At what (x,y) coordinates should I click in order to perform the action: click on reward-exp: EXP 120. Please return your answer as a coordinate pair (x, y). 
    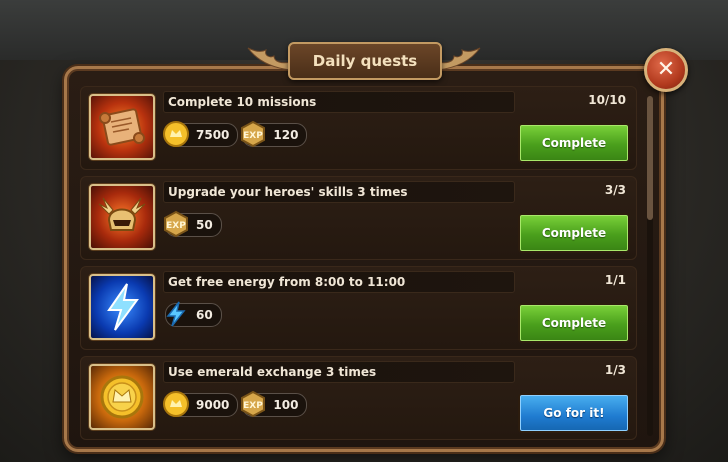
    Looking at the image, I should click on (274, 134).